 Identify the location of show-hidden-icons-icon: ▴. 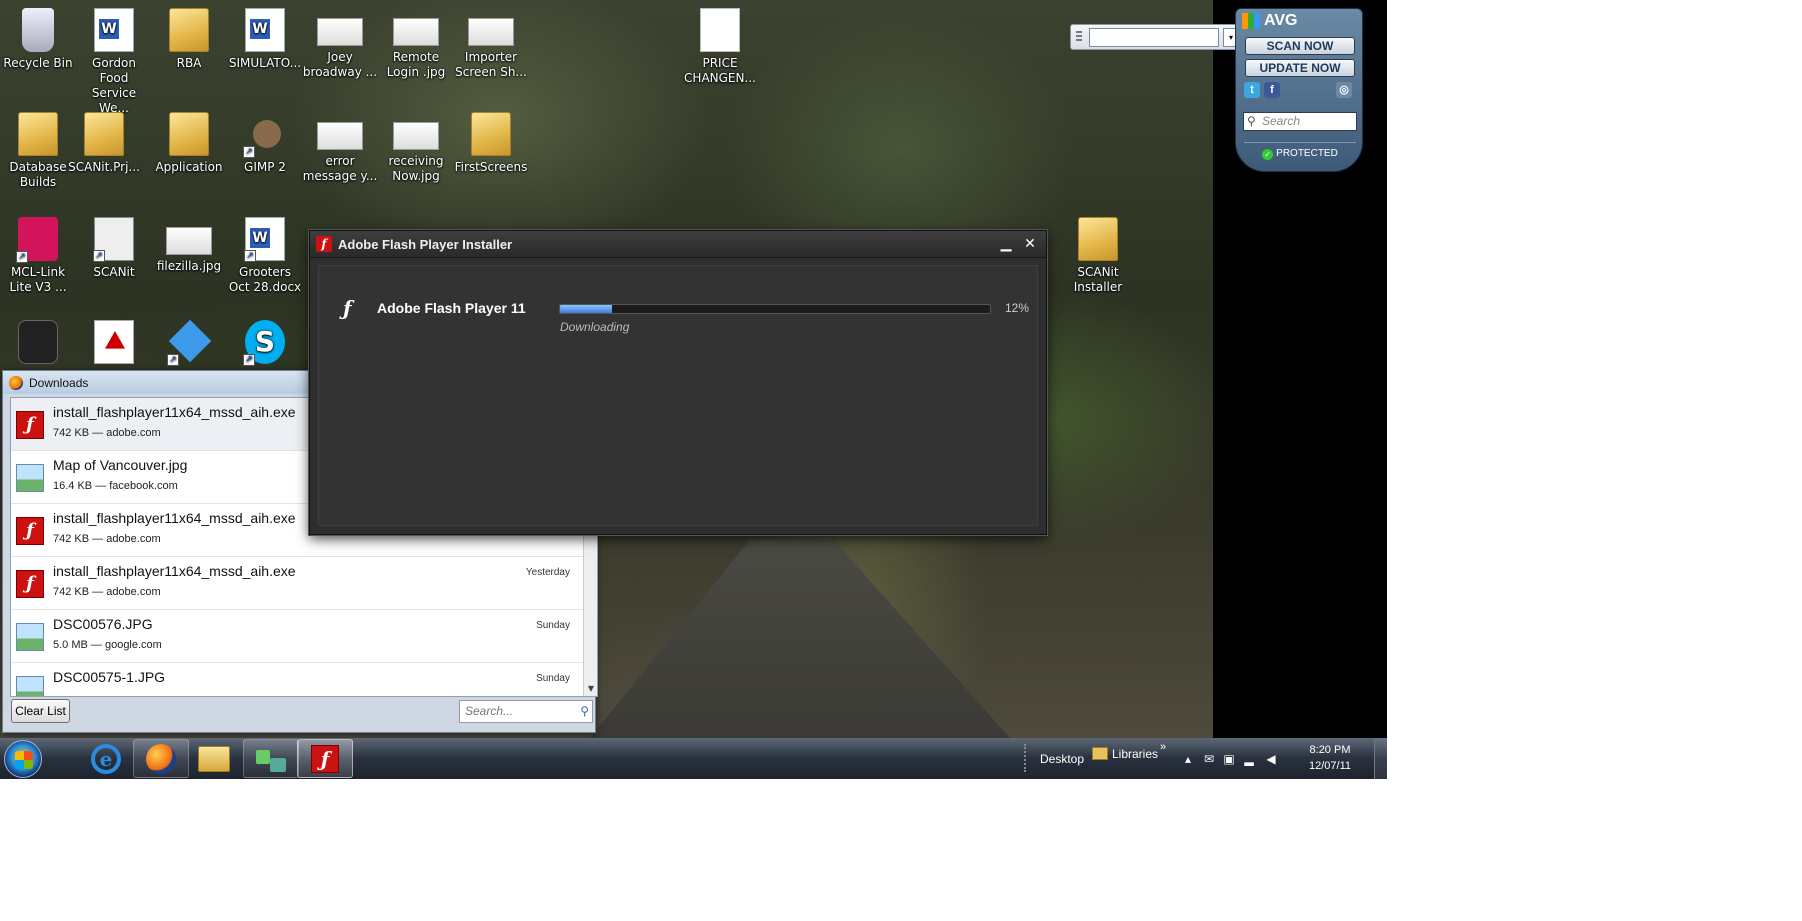
(1188, 759).